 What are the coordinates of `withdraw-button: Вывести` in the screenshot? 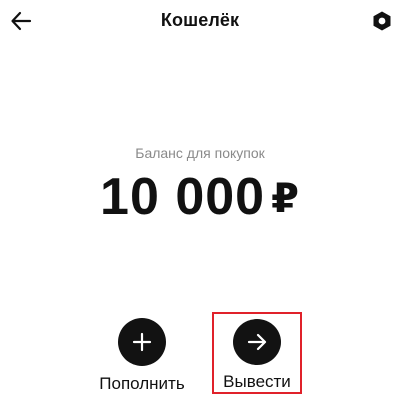 It's located at (257, 353).